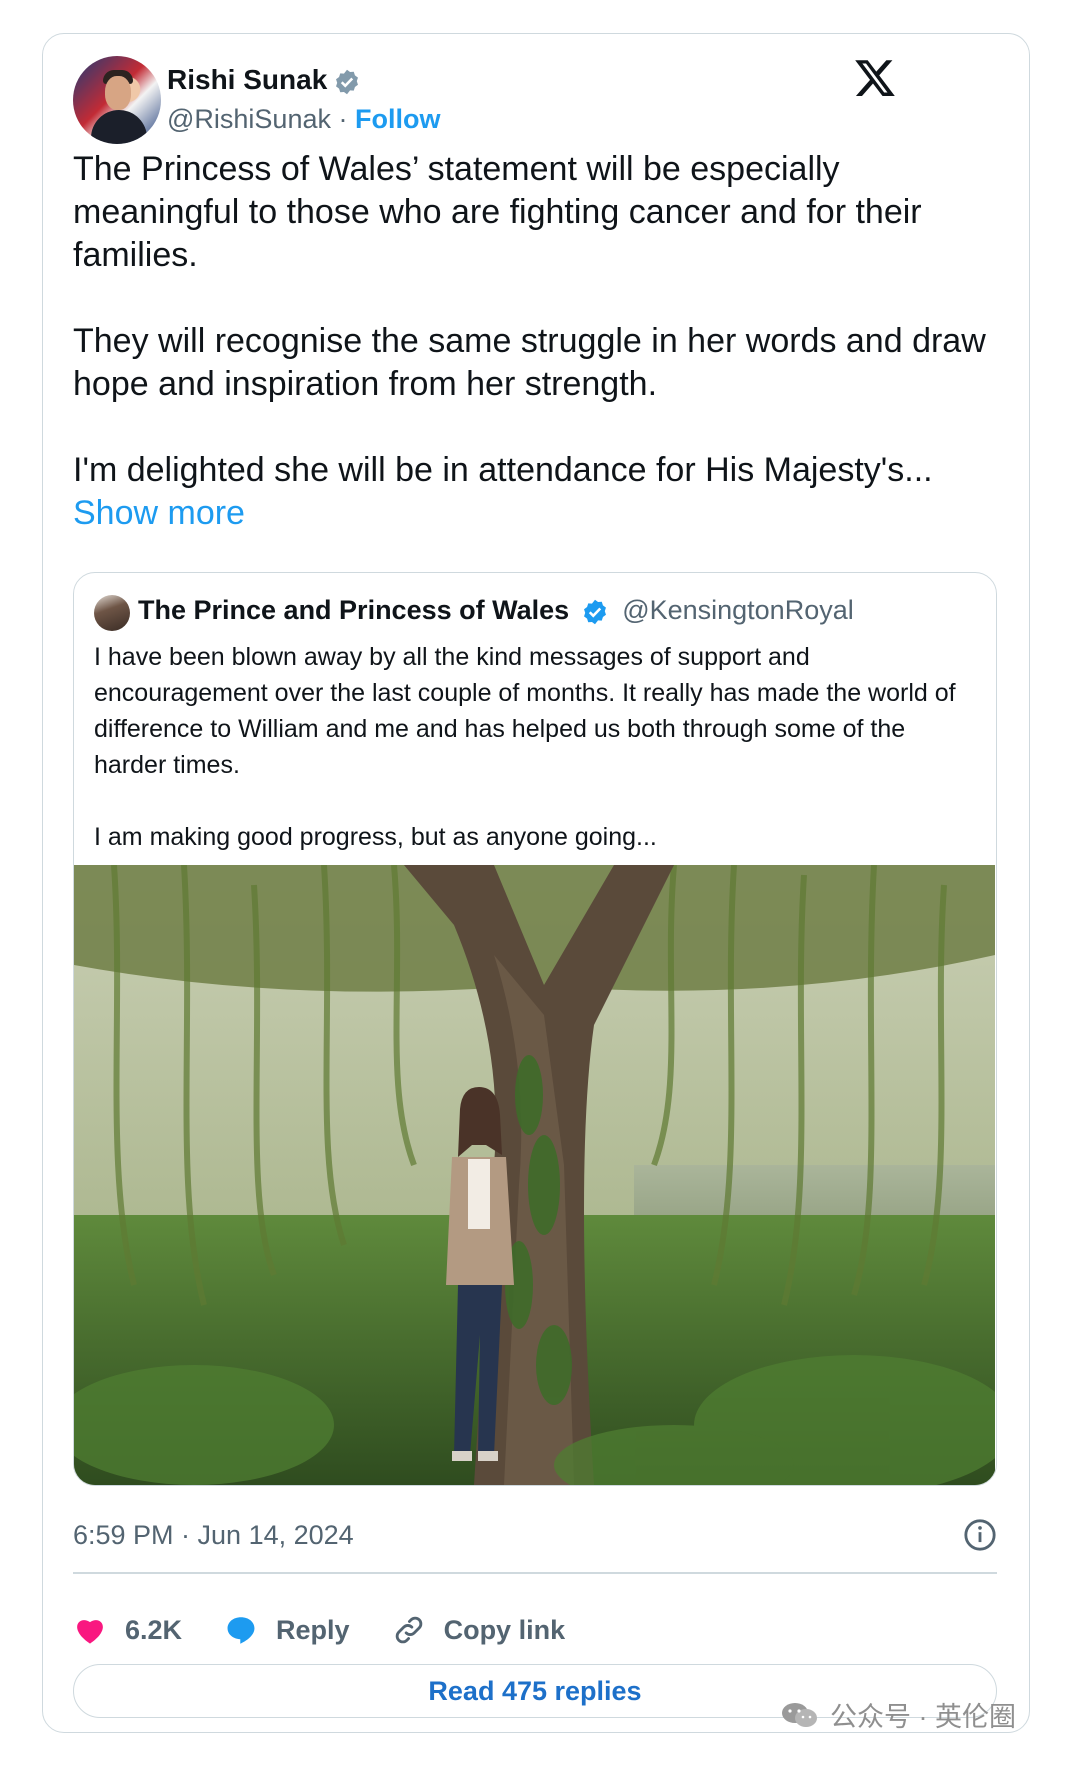 This screenshot has height=1771, width=1080. Describe the element at coordinates (90, 1632) in the screenshot. I see `heart-icon` at that location.